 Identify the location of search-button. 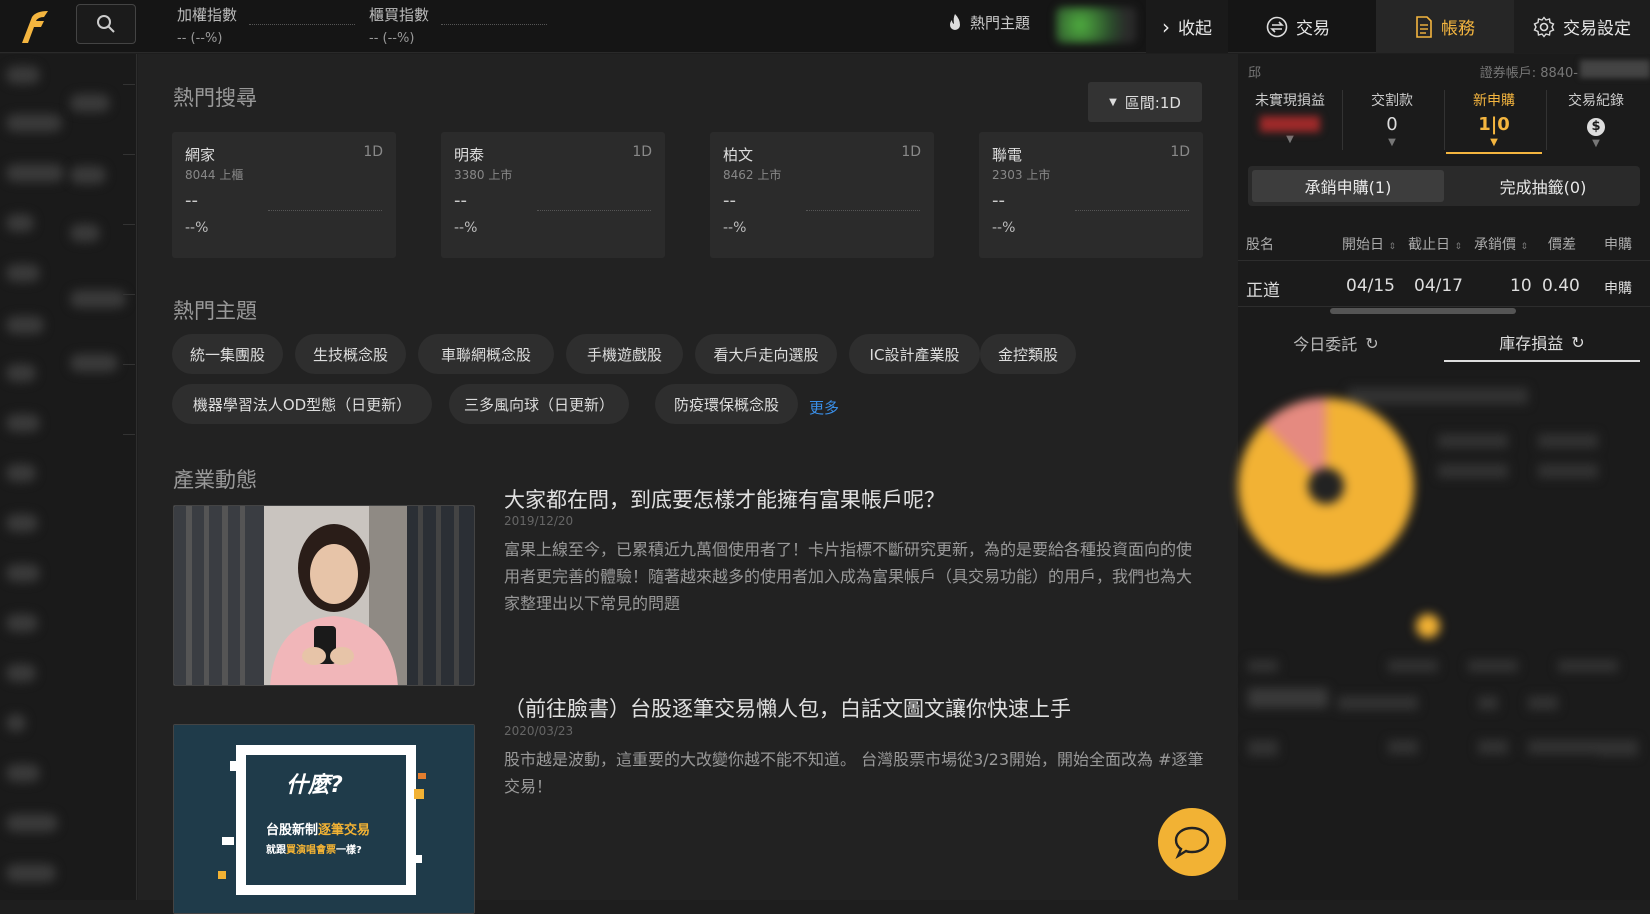
(106, 24).